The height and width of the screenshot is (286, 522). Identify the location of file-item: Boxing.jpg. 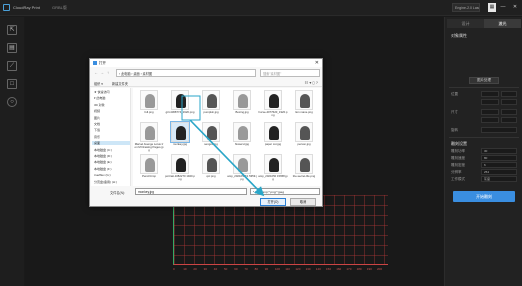
(242, 102).